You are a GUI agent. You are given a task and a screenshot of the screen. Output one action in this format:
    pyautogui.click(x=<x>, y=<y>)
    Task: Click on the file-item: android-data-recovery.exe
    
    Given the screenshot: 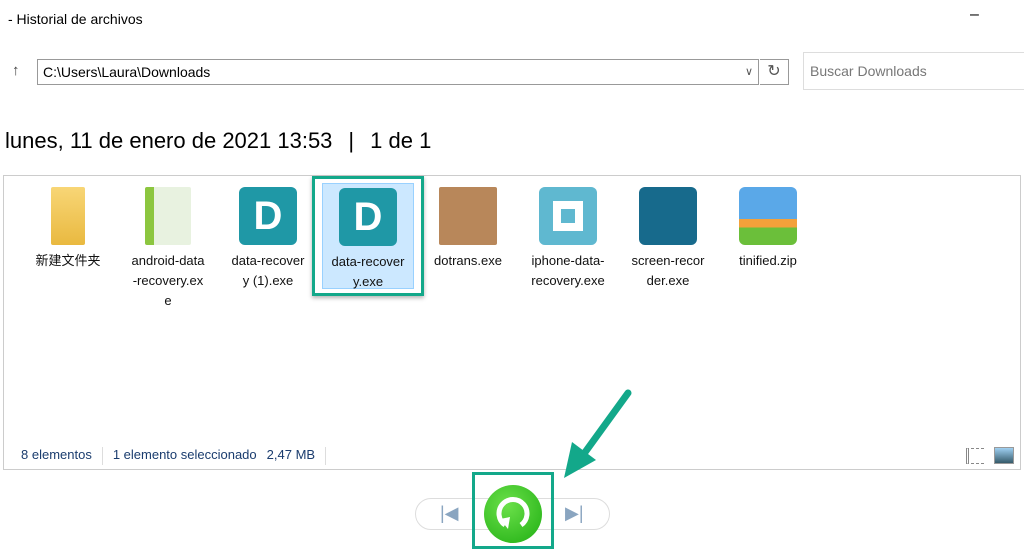 What is the action you would take?
    pyautogui.click(x=168, y=245)
    